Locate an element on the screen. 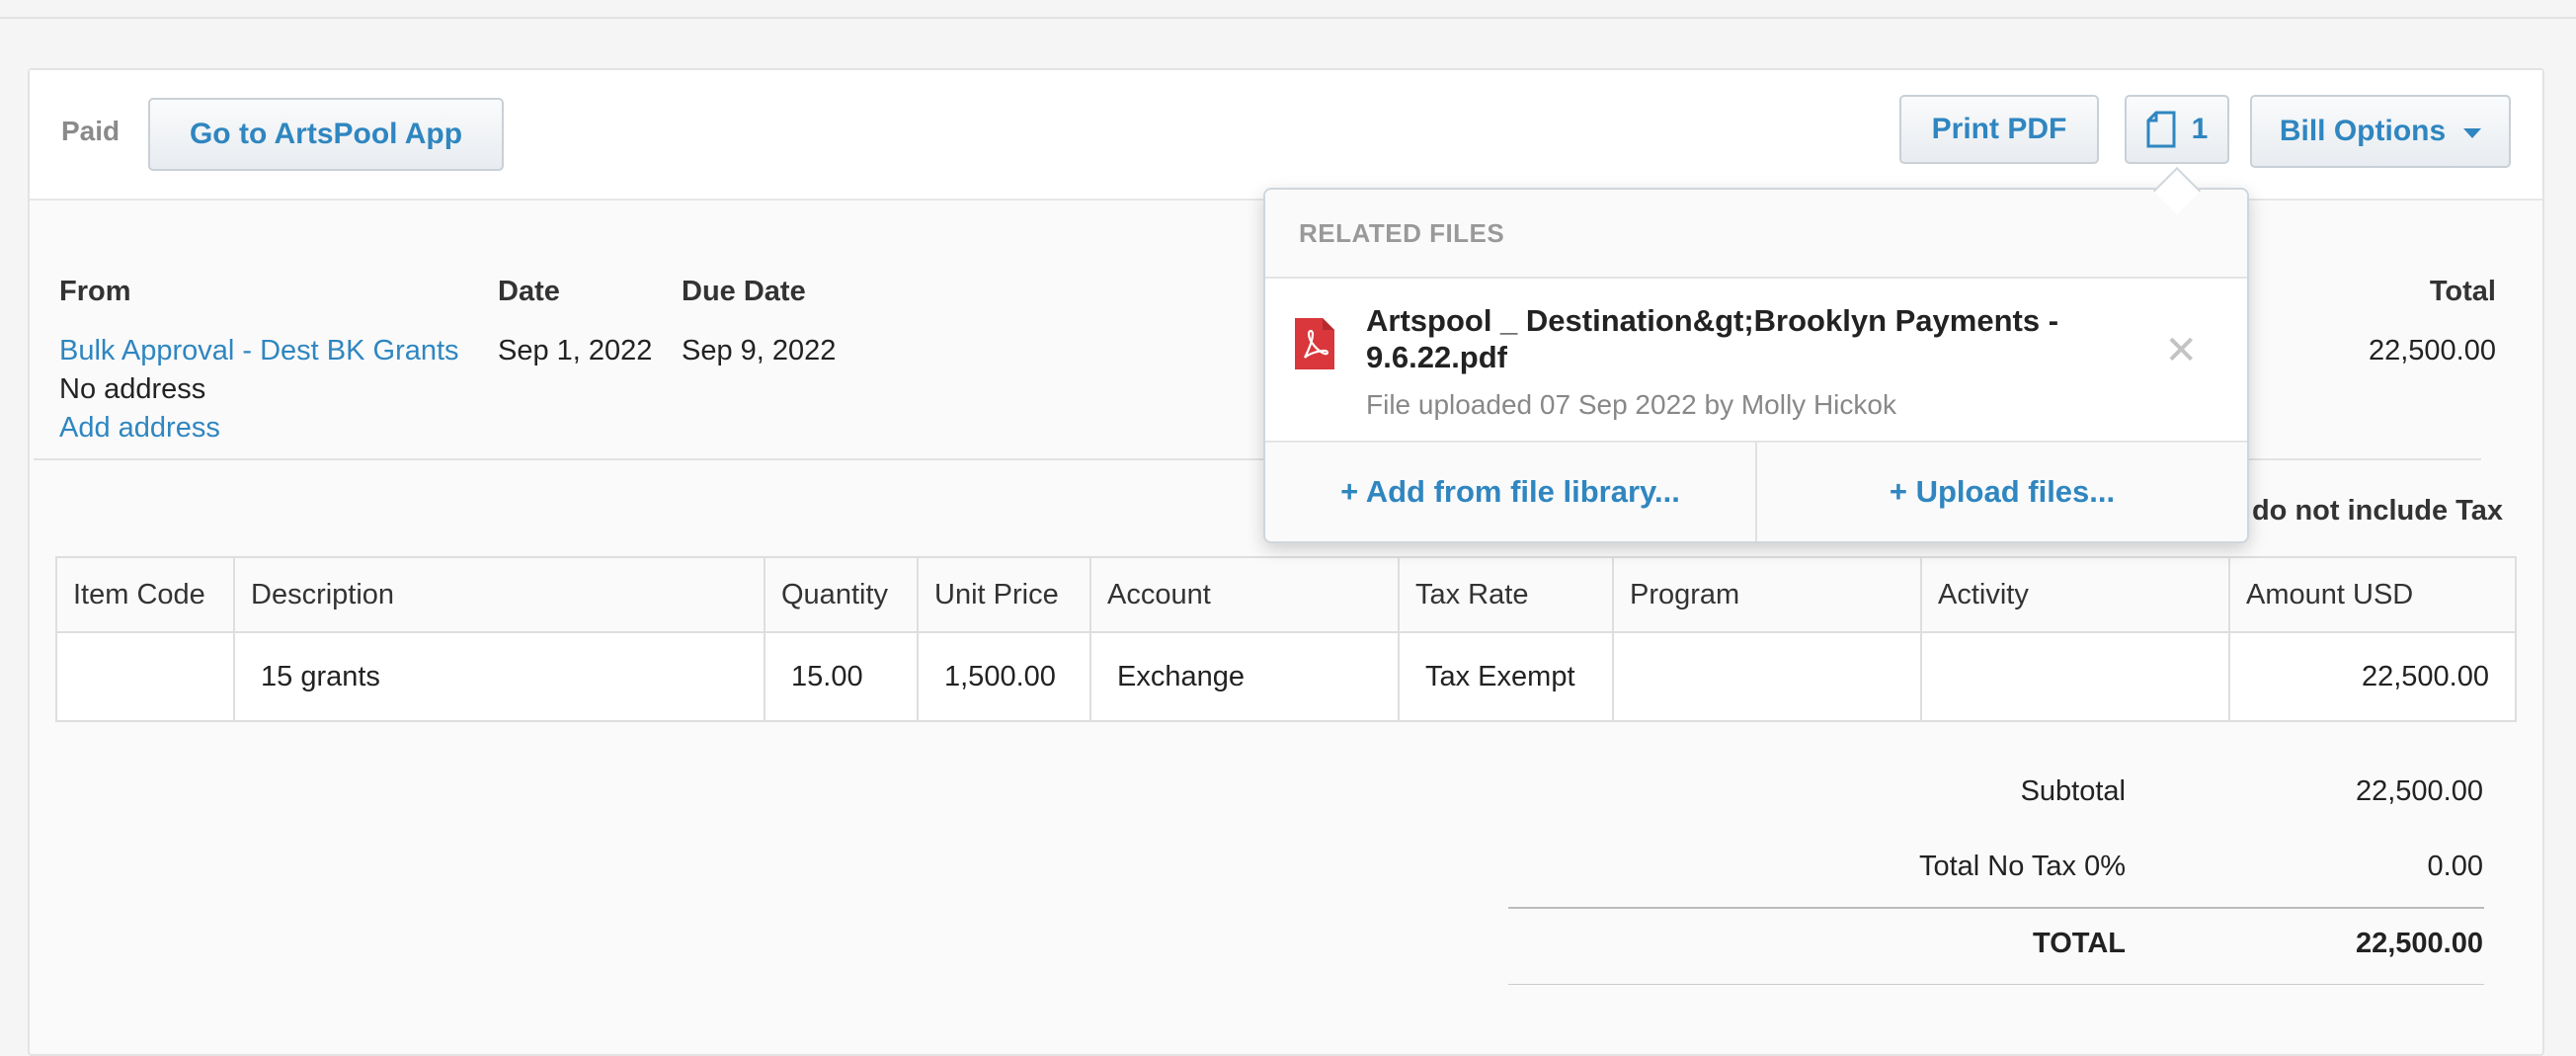  add-address-link: Add address is located at coordinates (139, 428).